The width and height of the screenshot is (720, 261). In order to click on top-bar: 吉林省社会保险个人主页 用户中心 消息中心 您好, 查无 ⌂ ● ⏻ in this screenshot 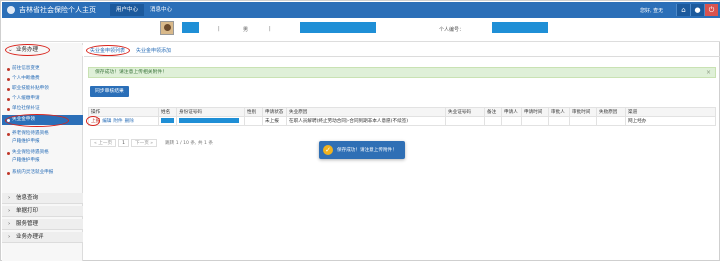, I will do `click(361, 10)`.